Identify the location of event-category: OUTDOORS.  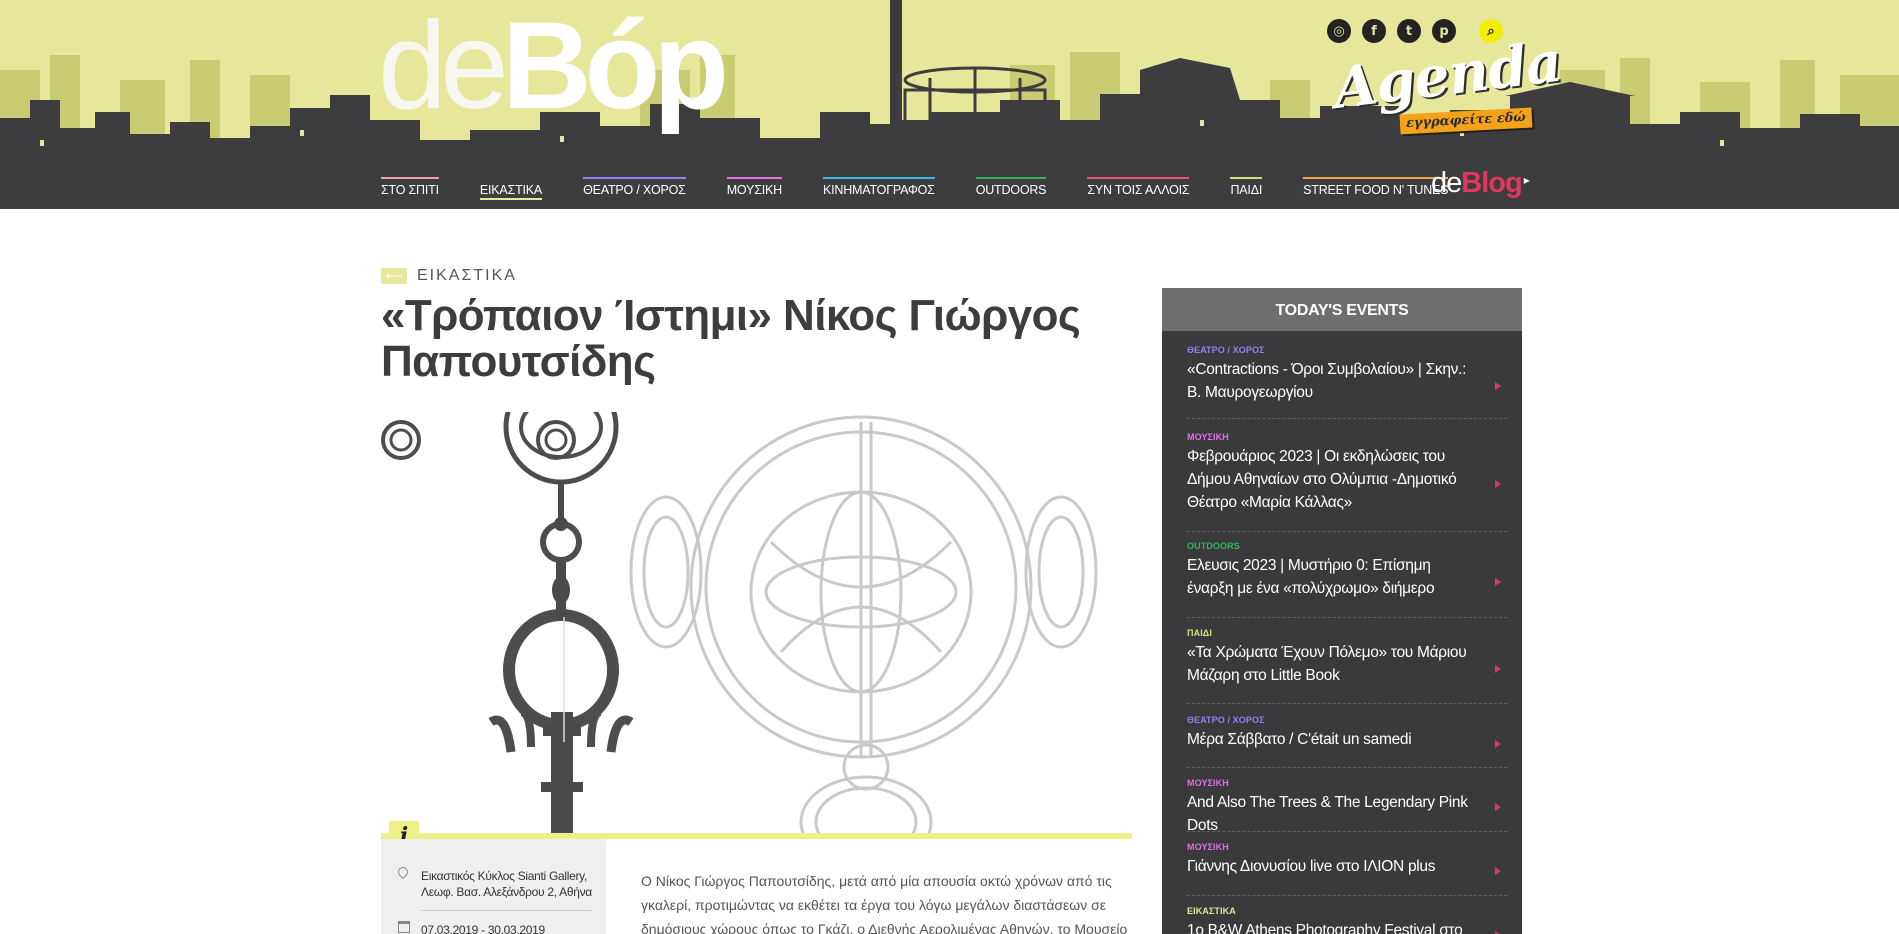
(1213, 546).